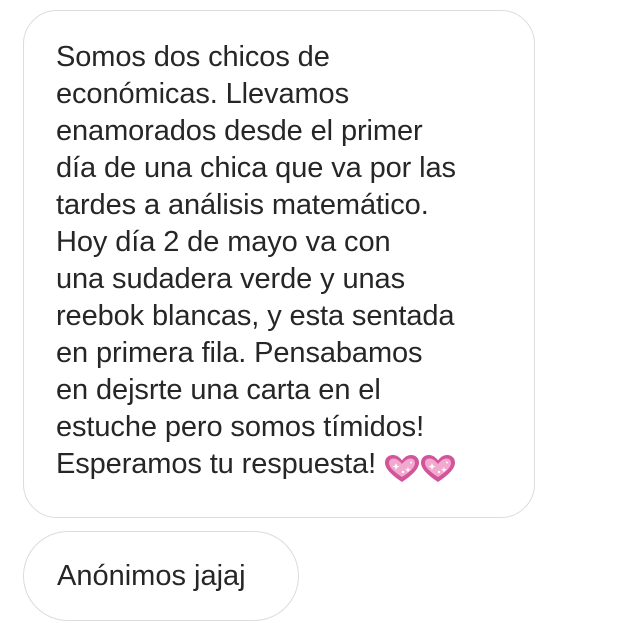  Describe the element at coordinates (239, 131) in the screenshot. I see `message-line: enamorados desde el primer` at that location.